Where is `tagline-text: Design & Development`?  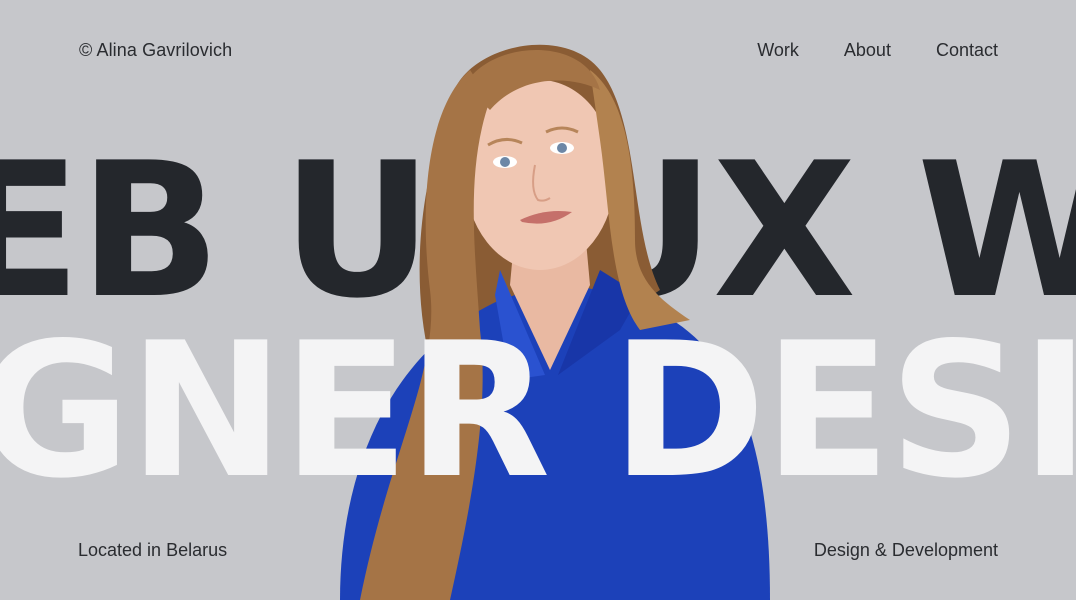 tagline-text: Design & Development is located at coordinates (905, 550).